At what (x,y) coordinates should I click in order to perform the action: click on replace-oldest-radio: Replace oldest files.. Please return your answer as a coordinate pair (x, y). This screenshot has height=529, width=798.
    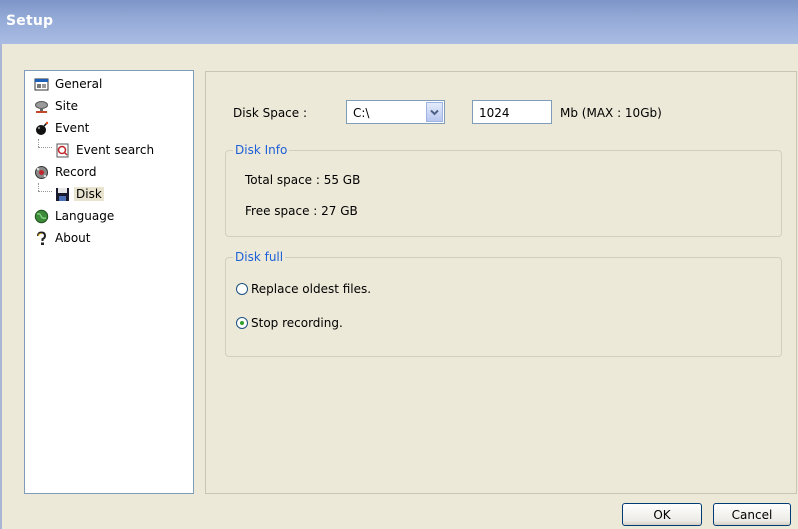
    Looking at the image, I should click on (303, 289).